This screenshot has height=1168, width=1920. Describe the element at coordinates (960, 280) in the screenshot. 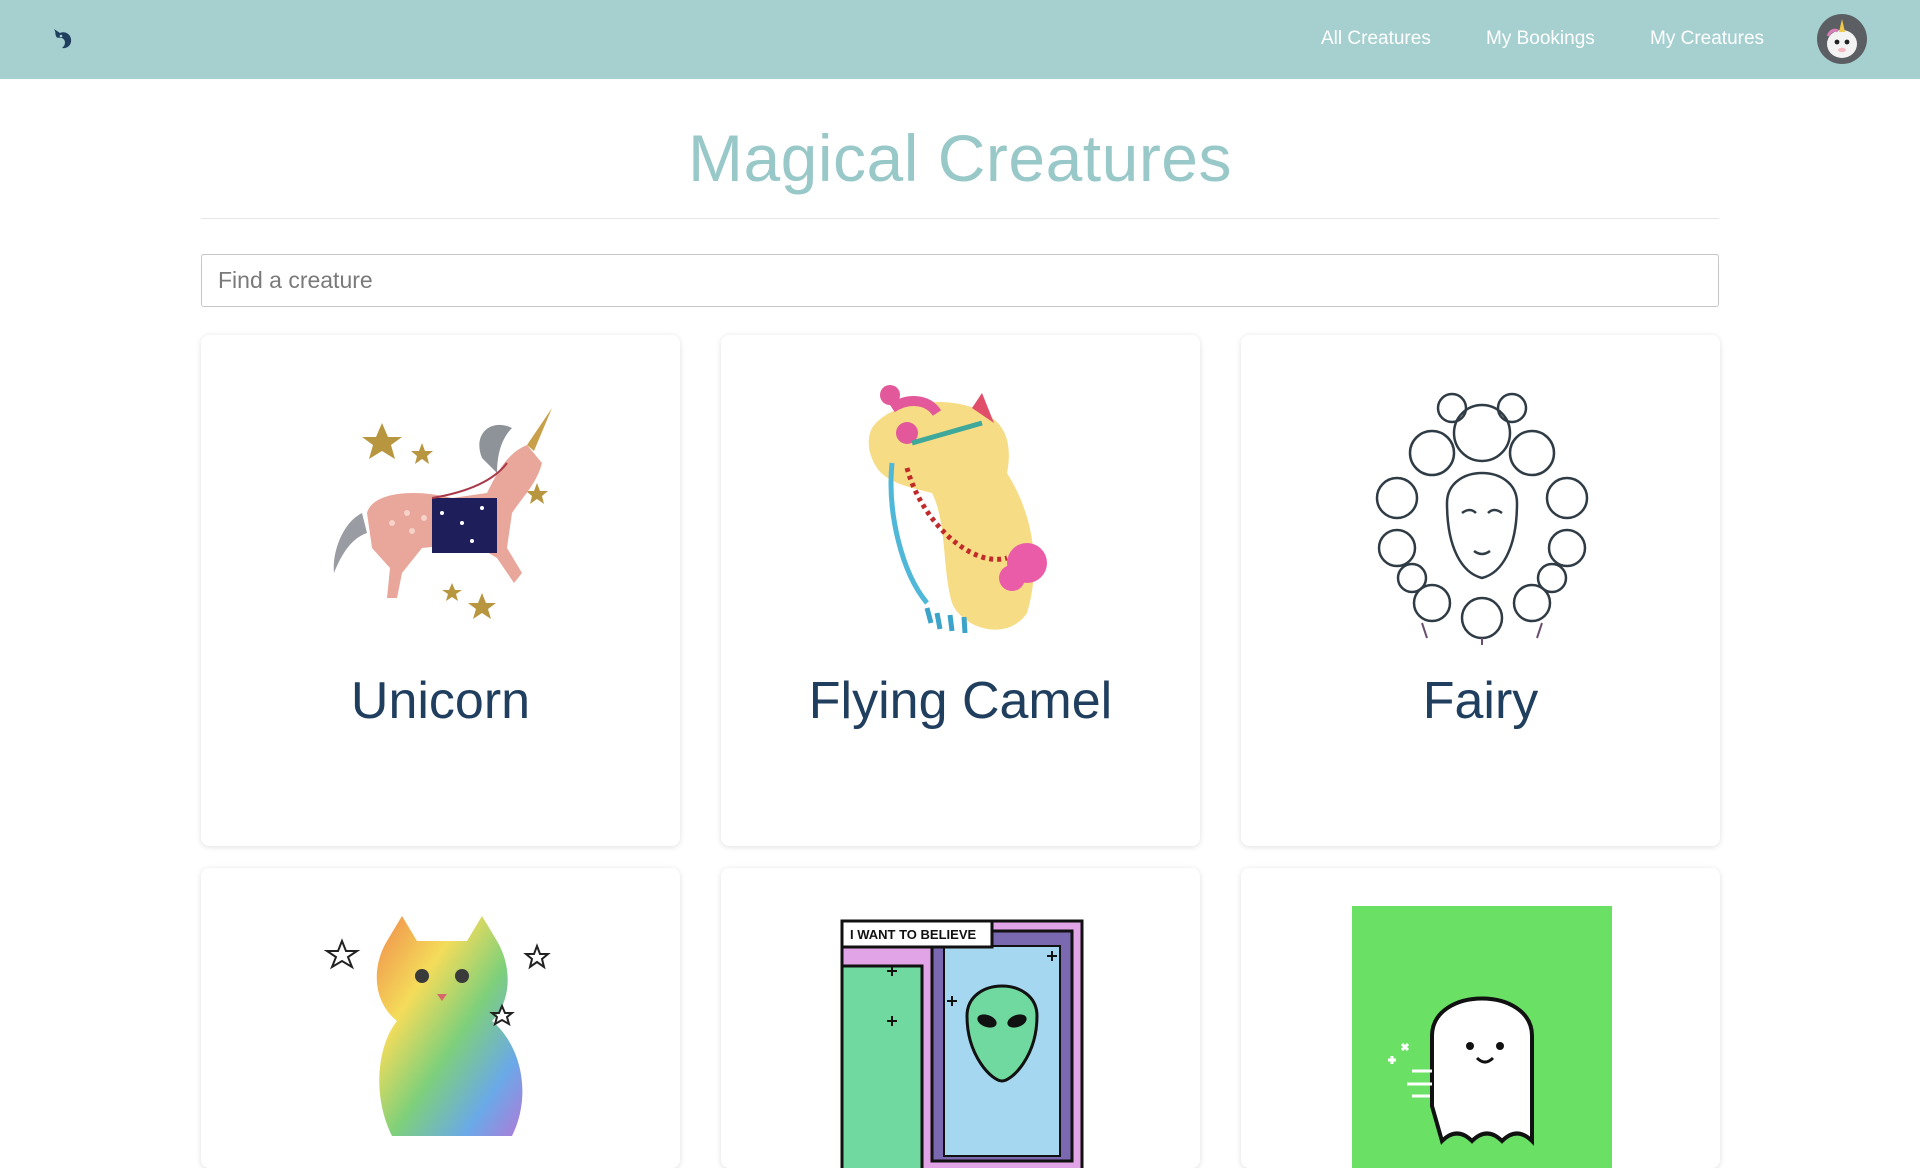

I see `creature-search-input` at that location.